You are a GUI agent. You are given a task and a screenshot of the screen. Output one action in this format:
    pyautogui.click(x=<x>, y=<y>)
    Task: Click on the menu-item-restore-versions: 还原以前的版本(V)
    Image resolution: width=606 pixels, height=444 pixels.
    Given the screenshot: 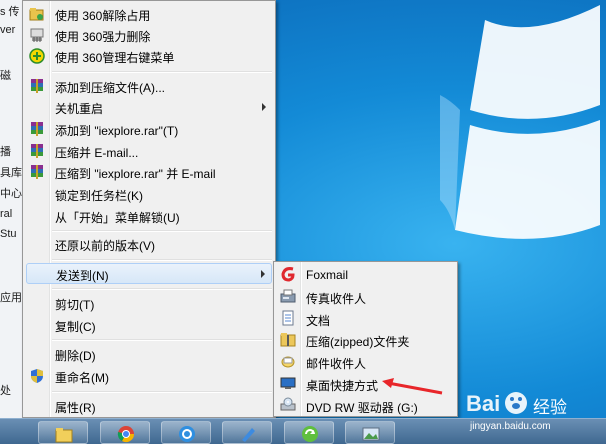 What is the action you would take?
    pyautogui.click(x=149, y=244)
    